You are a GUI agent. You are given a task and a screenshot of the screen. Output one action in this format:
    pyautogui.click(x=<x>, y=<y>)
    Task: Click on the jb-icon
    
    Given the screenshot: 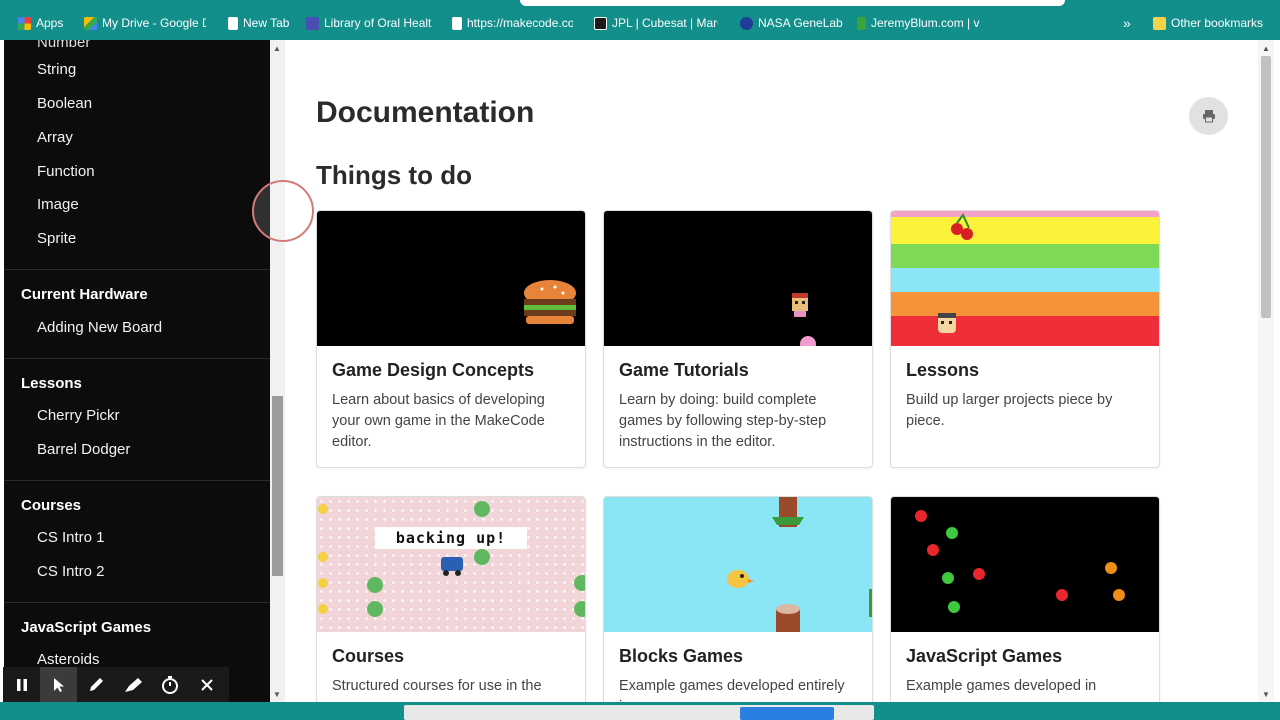 What is the action you would take?
    pyautogui.click(x=861, y=23)
    